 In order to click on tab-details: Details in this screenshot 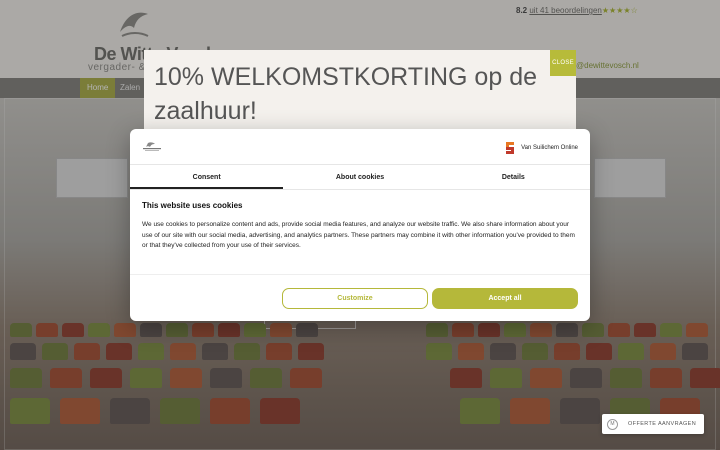, I will do `click(513, 177)`.